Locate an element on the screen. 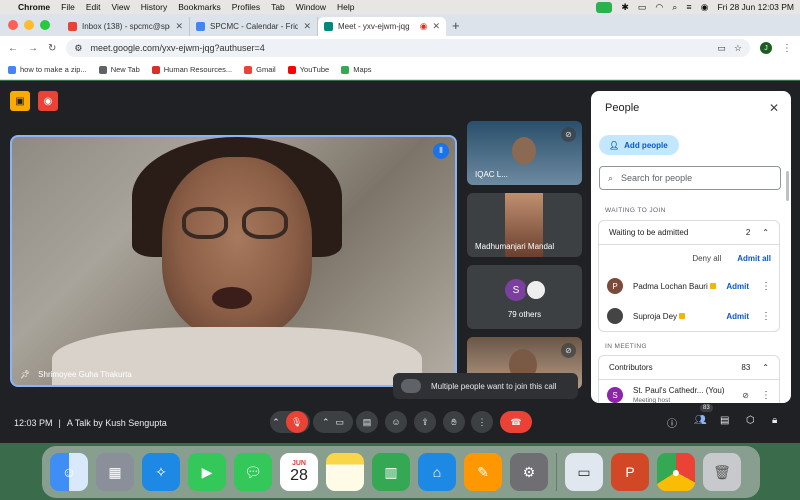  google-icon is located at coordinates (12, 69).